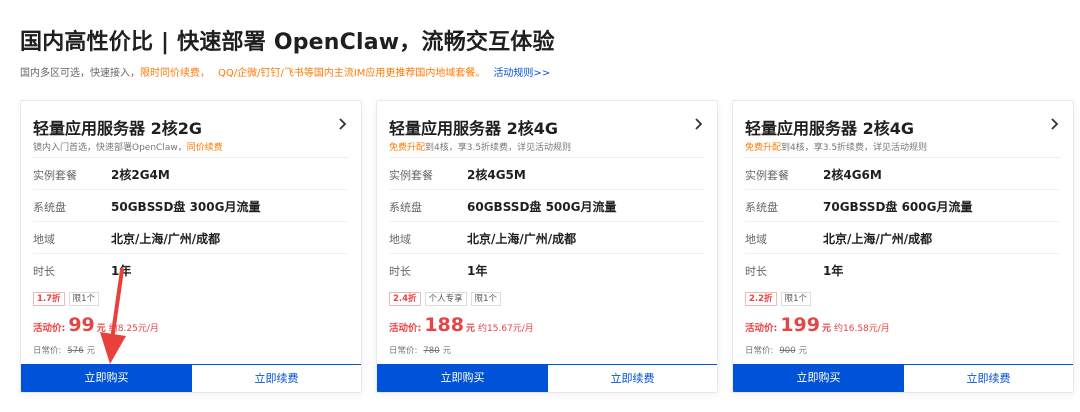 The image size is (1080, 412). What do you see at coordinates (81, 325) in the screenshot?
I see `price-value: 99` at bounding box center [81, 325].